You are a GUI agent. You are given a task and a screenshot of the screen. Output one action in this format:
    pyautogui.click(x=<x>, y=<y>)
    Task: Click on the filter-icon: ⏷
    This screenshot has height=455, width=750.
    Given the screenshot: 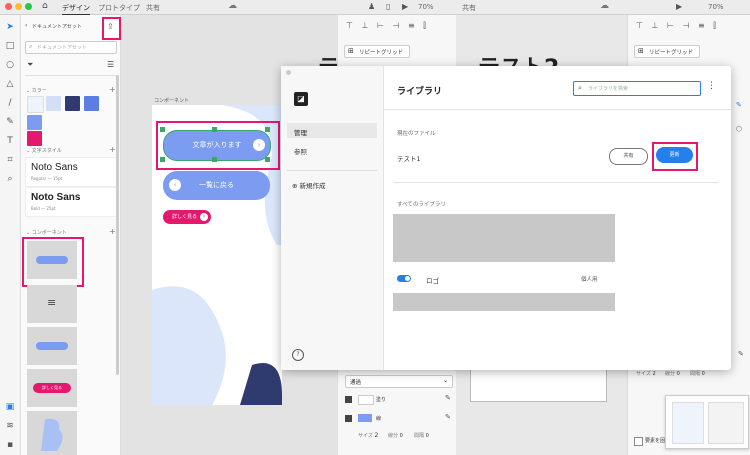 What is the action you would take?
    pyautogui.click(x=30, y=65)
    